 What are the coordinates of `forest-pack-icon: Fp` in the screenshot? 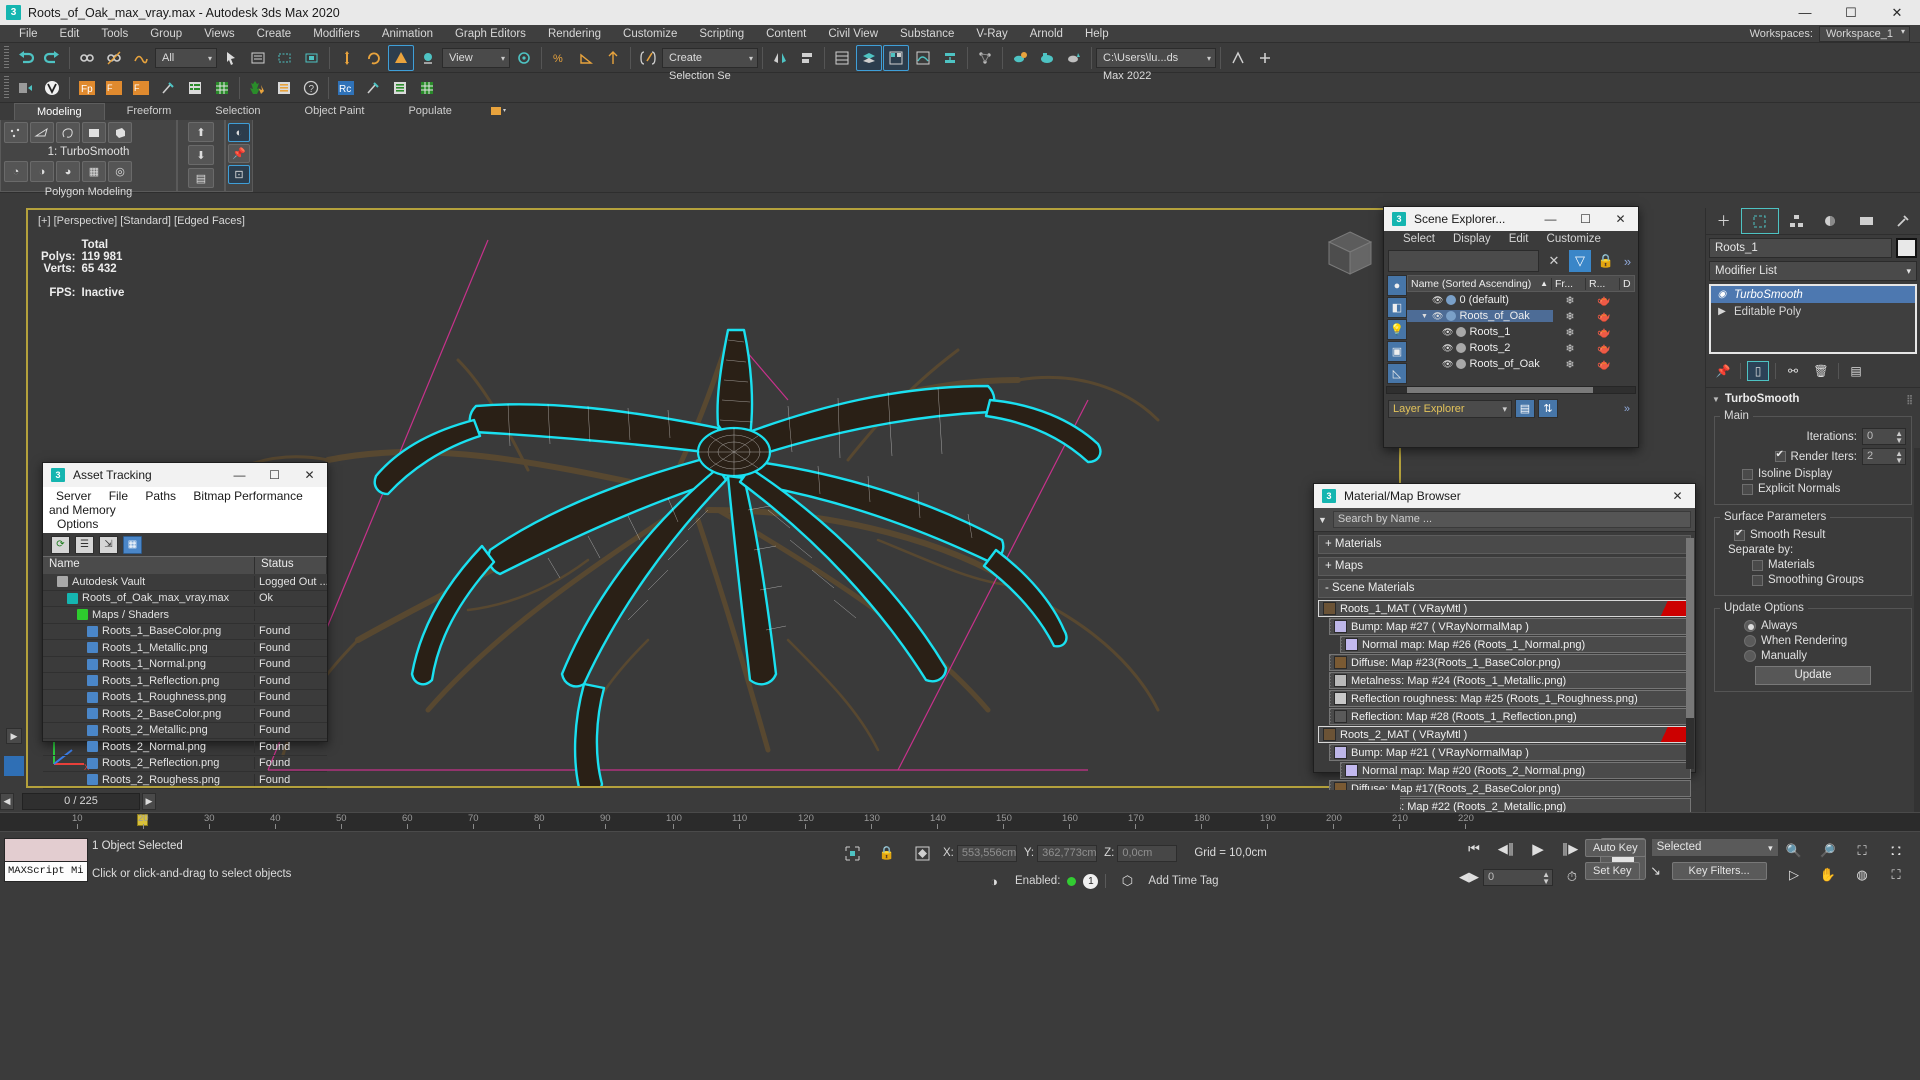 It's located at (87, 88).